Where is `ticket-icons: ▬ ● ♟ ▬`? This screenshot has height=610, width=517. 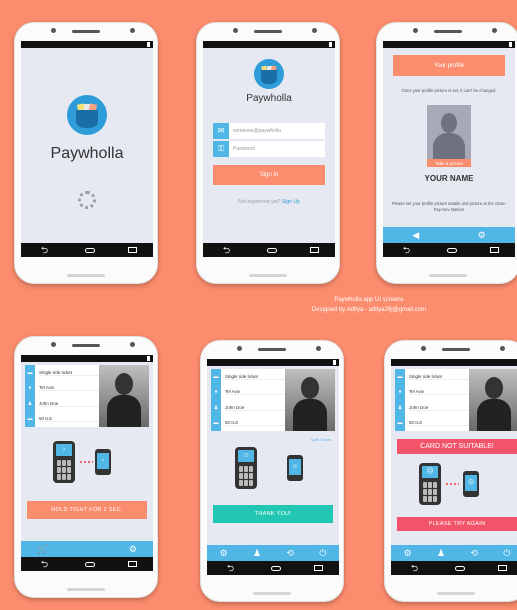 ticket-icons: ▬ ● ♟ ▬ is located at coordinates (400, 400).